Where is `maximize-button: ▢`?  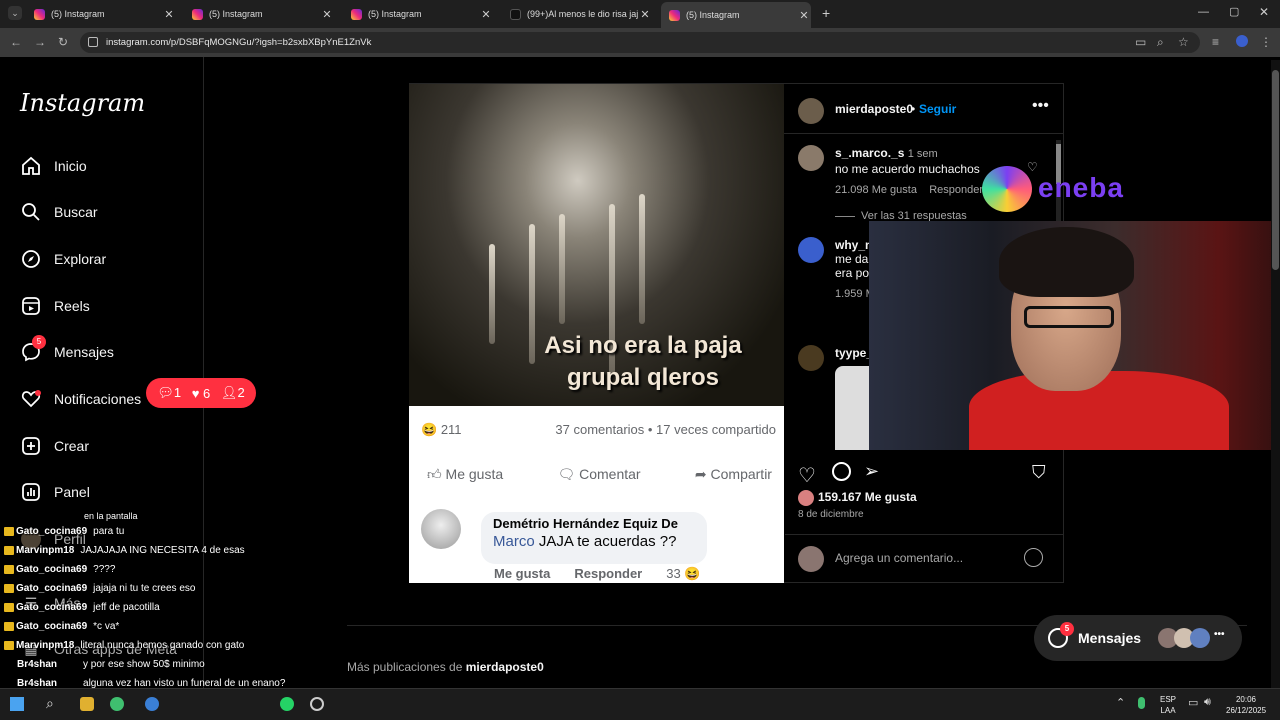 maximize-button: ▢ is located at coordinates (1234, 11).